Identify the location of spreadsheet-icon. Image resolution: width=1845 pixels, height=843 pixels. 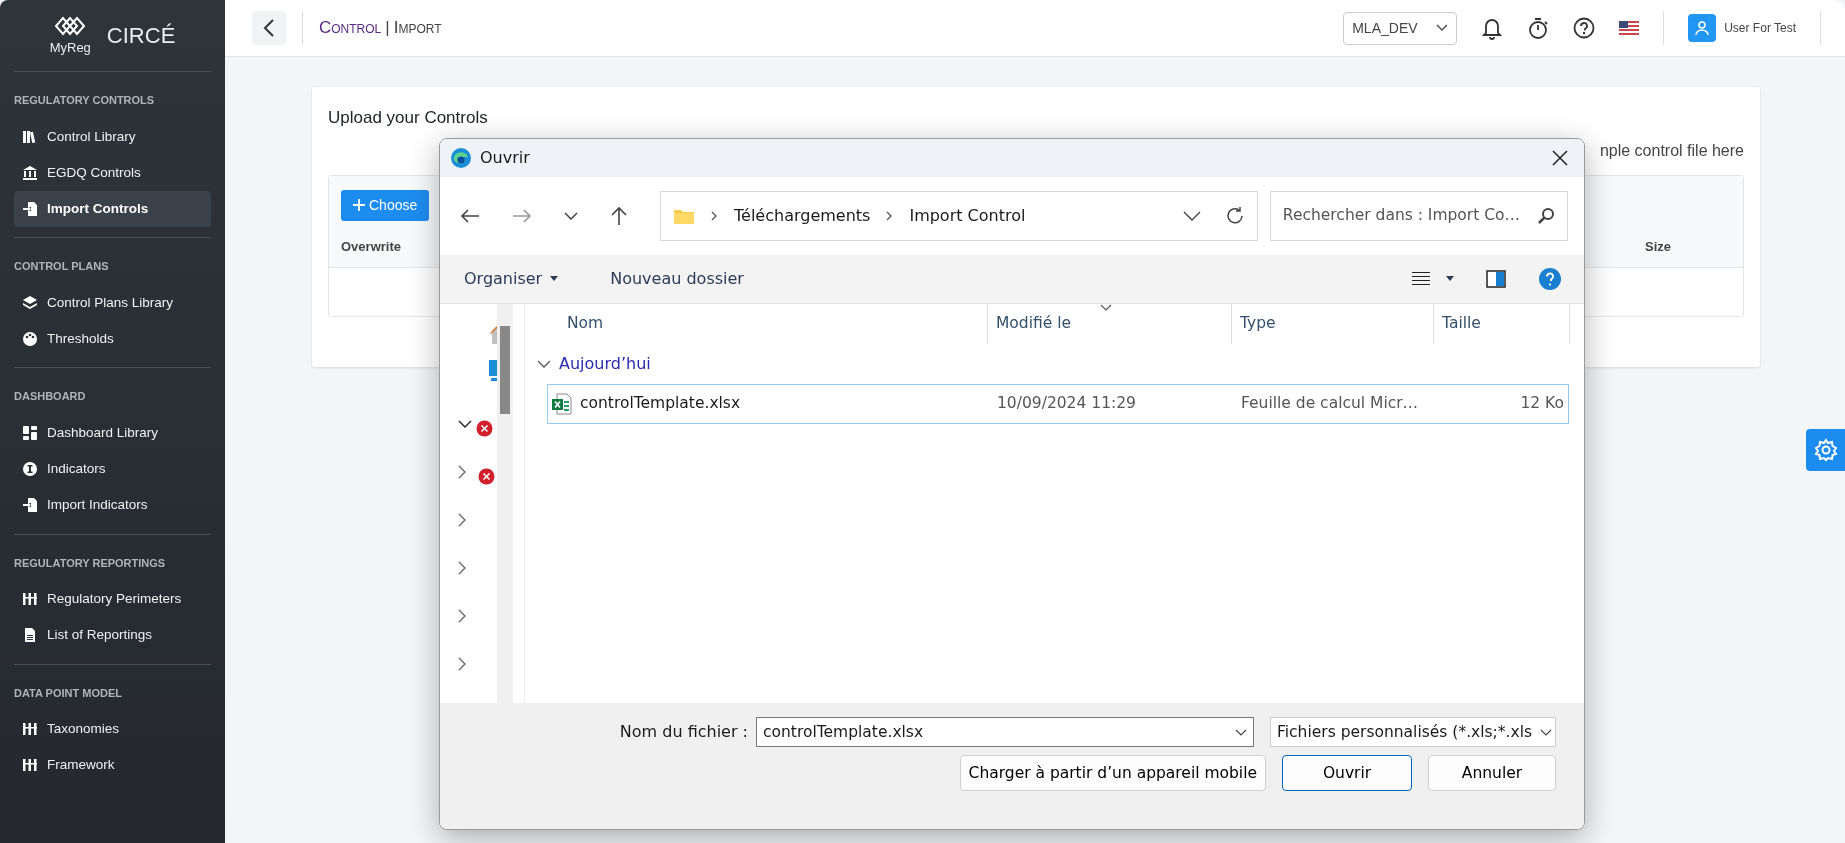
(562, 403).